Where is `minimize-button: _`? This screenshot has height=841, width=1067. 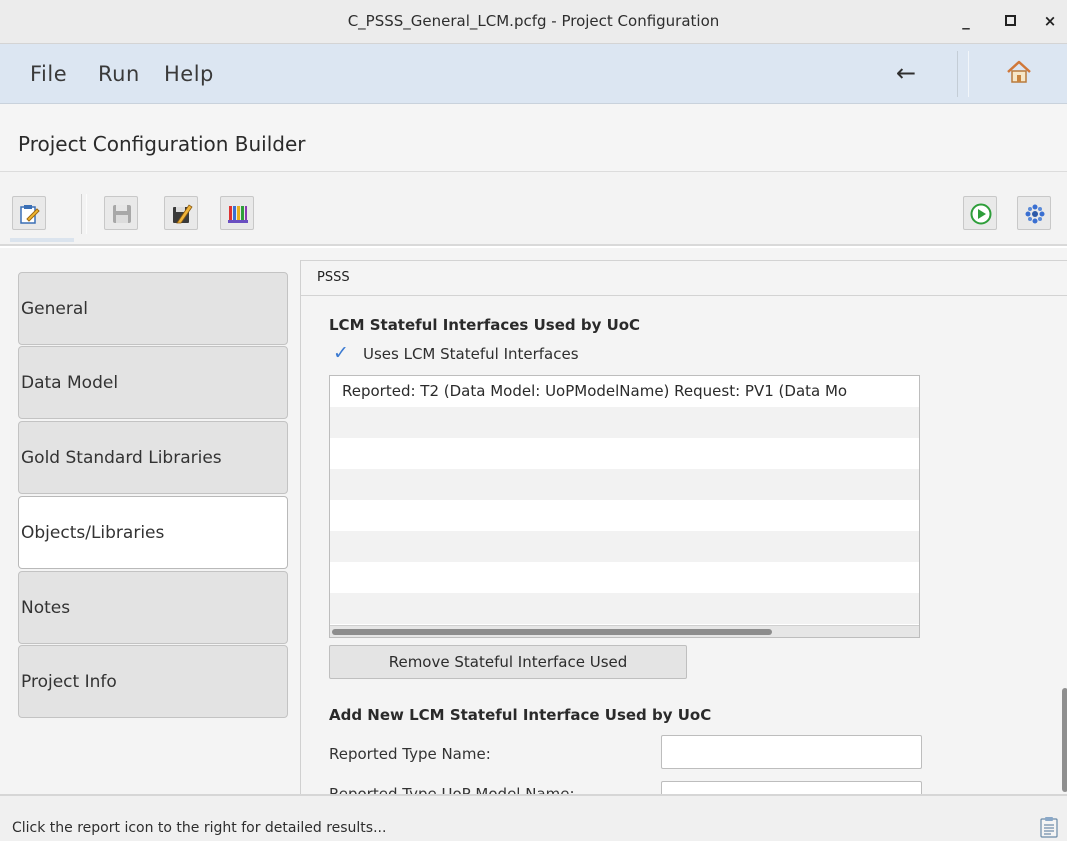
minimize-button: _ is located at coordinates (966, 21).